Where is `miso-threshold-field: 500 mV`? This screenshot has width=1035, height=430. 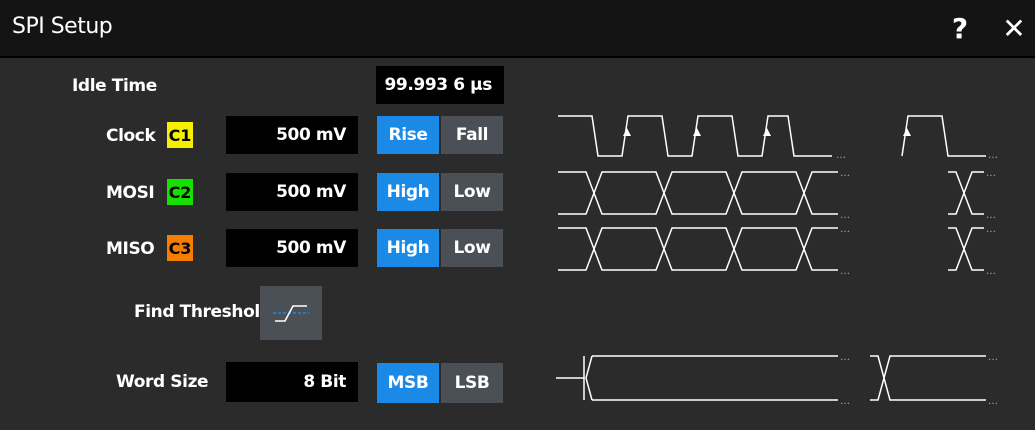 miso-threshold-field: 500 mV is located at coordinates (292, 248).